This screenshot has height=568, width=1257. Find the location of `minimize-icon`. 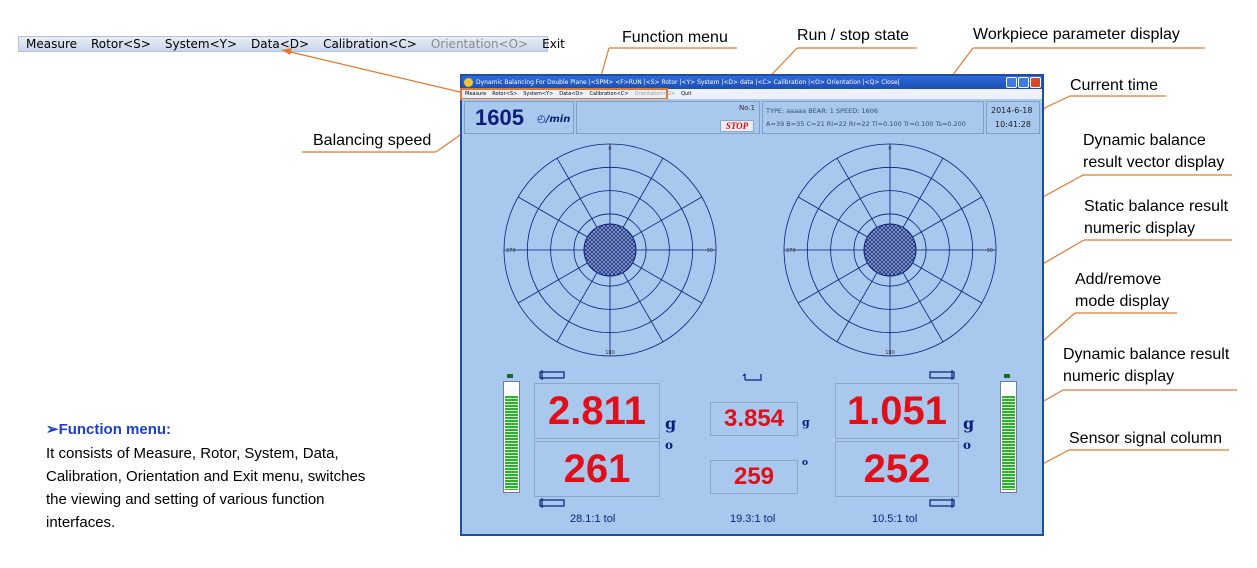

minimize-icon is located at coordinates (1011, 82).